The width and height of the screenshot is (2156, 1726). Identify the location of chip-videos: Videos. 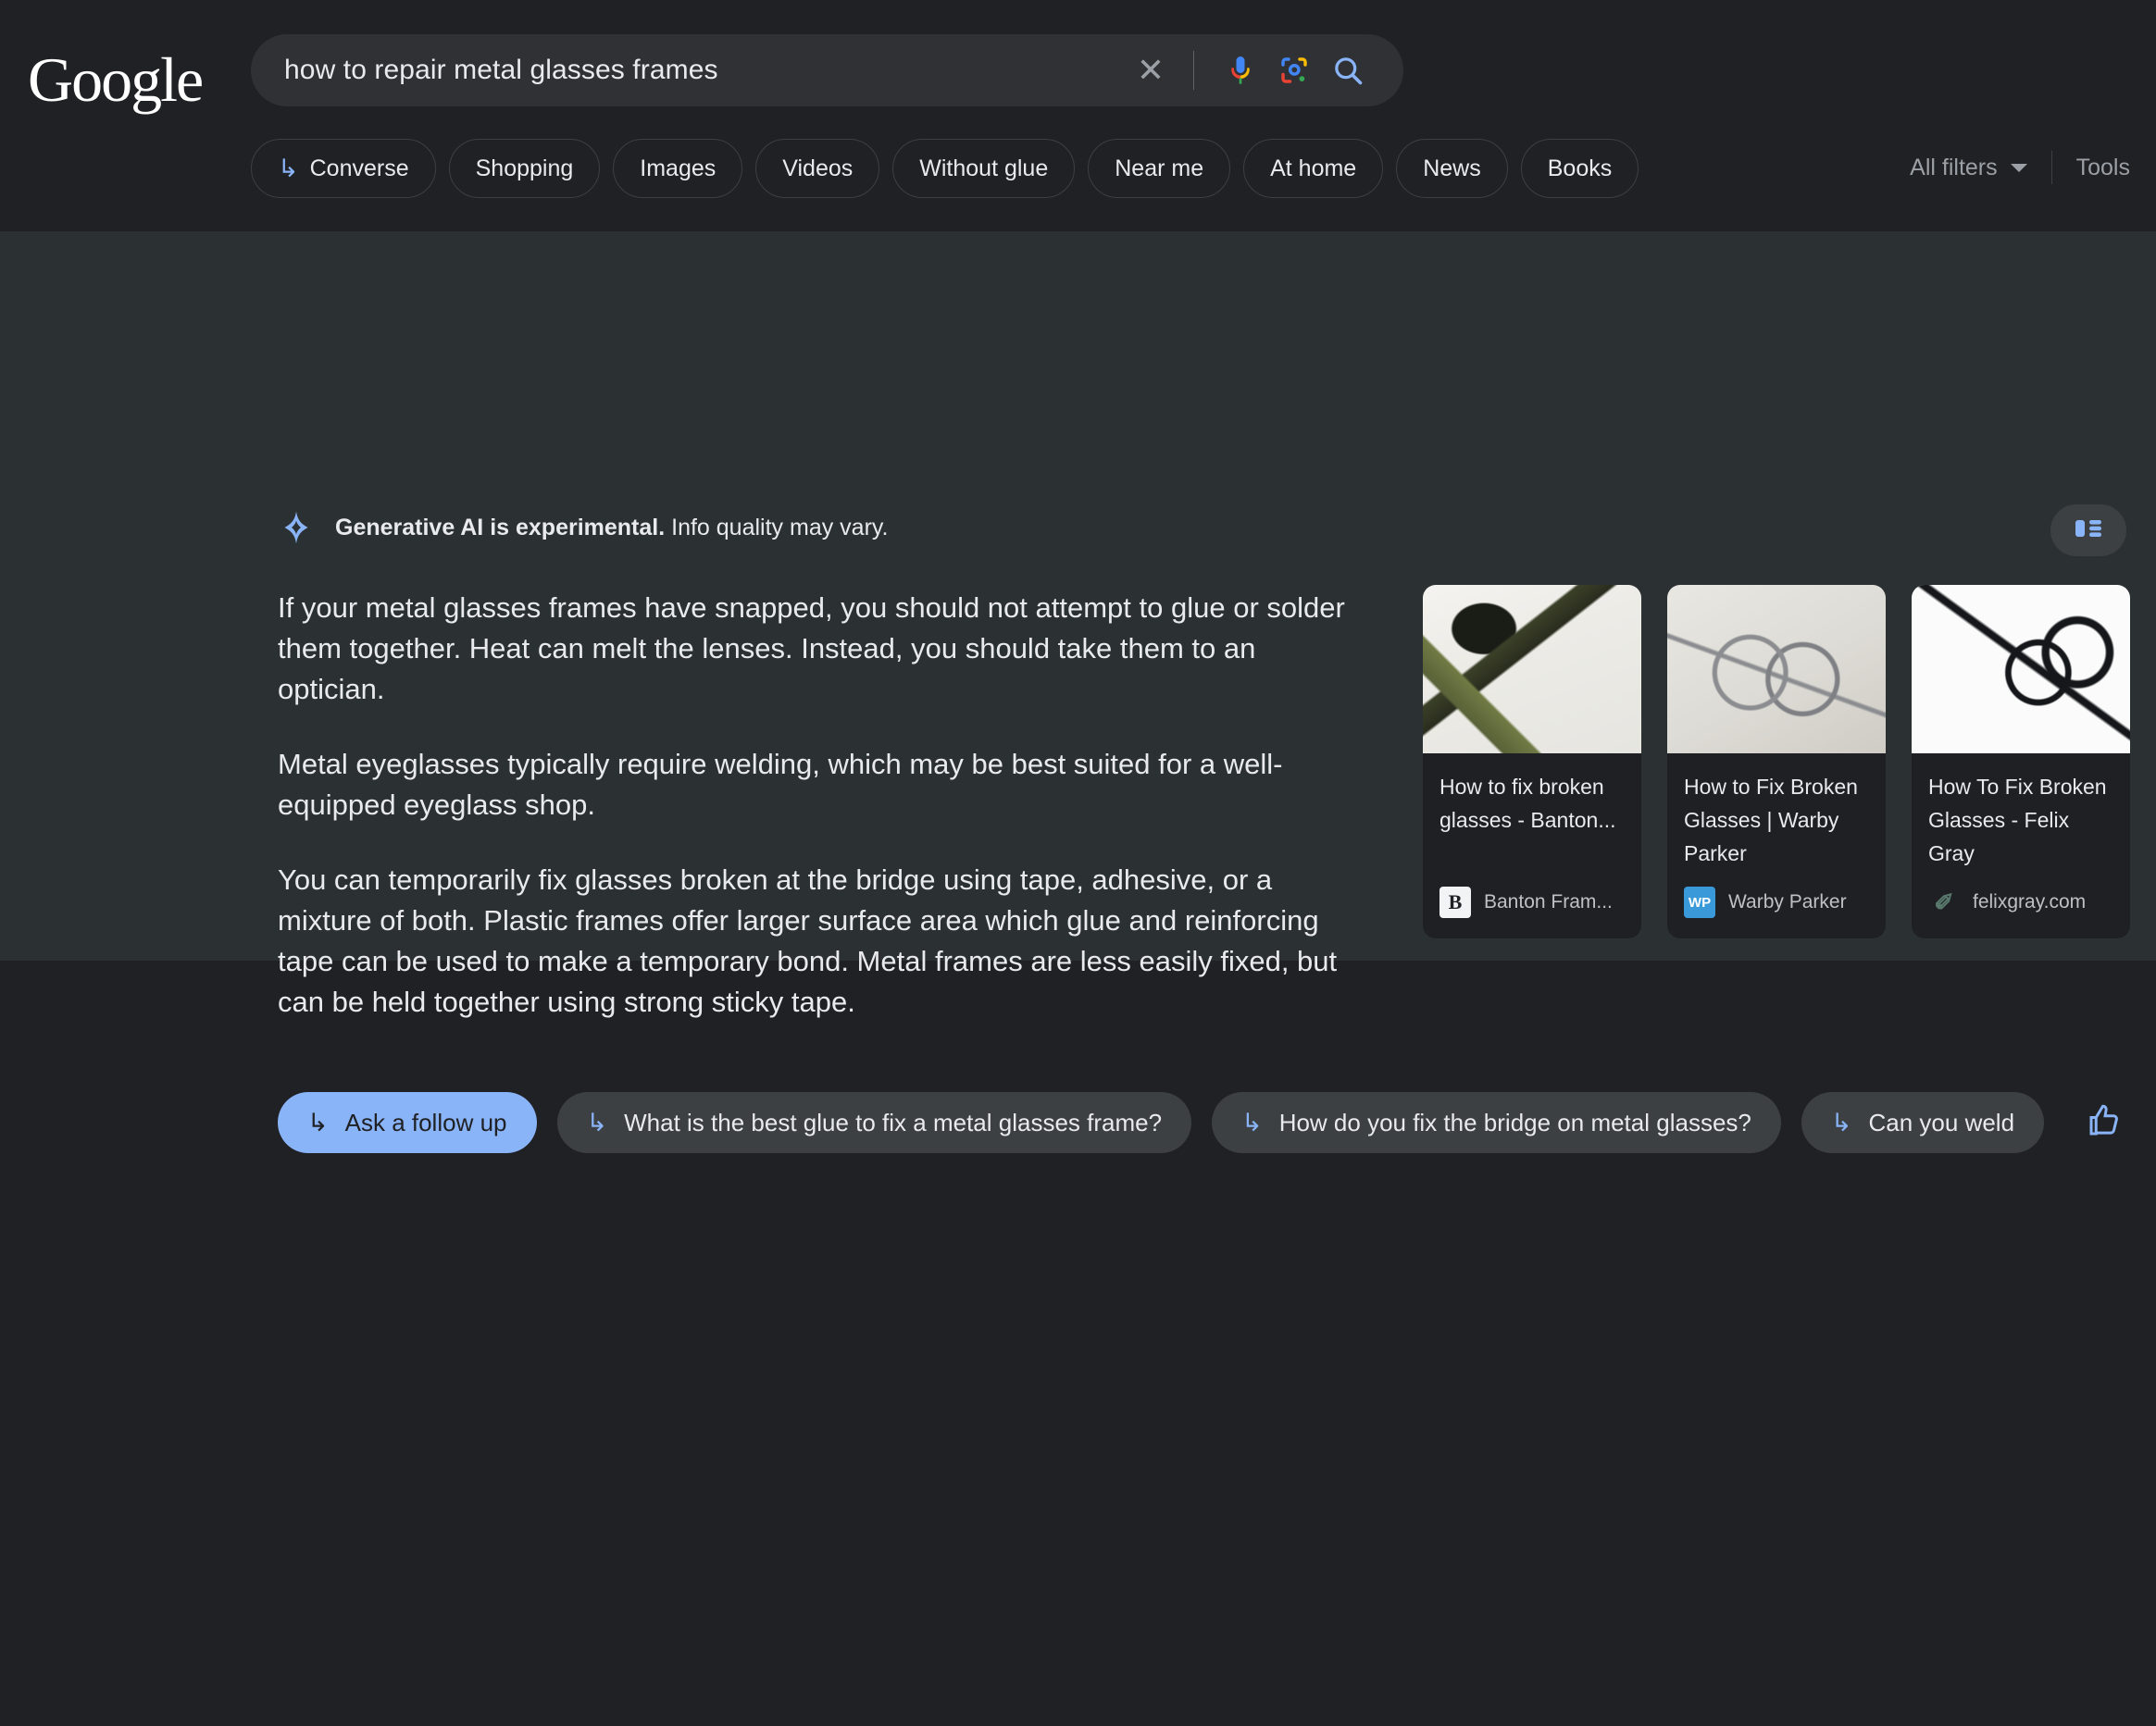
(817, 168).